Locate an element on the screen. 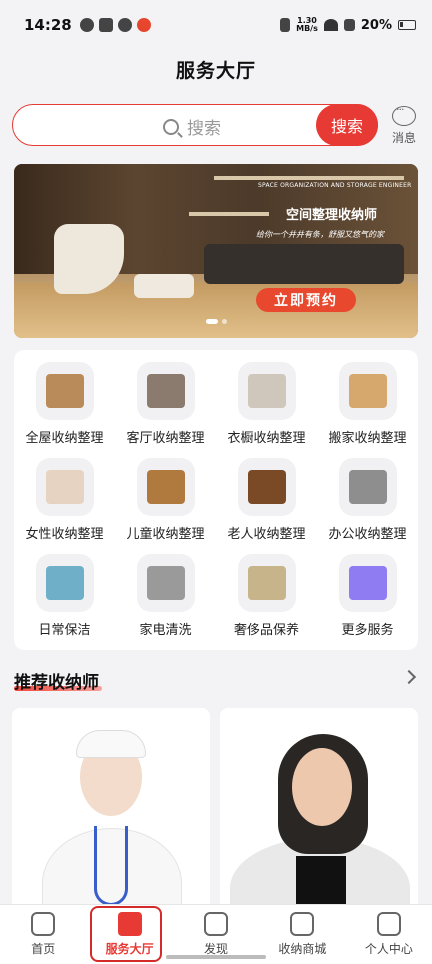 The image size is (432, 964). search-input: 搜索 搜索 is located at coordinates (195, 125).